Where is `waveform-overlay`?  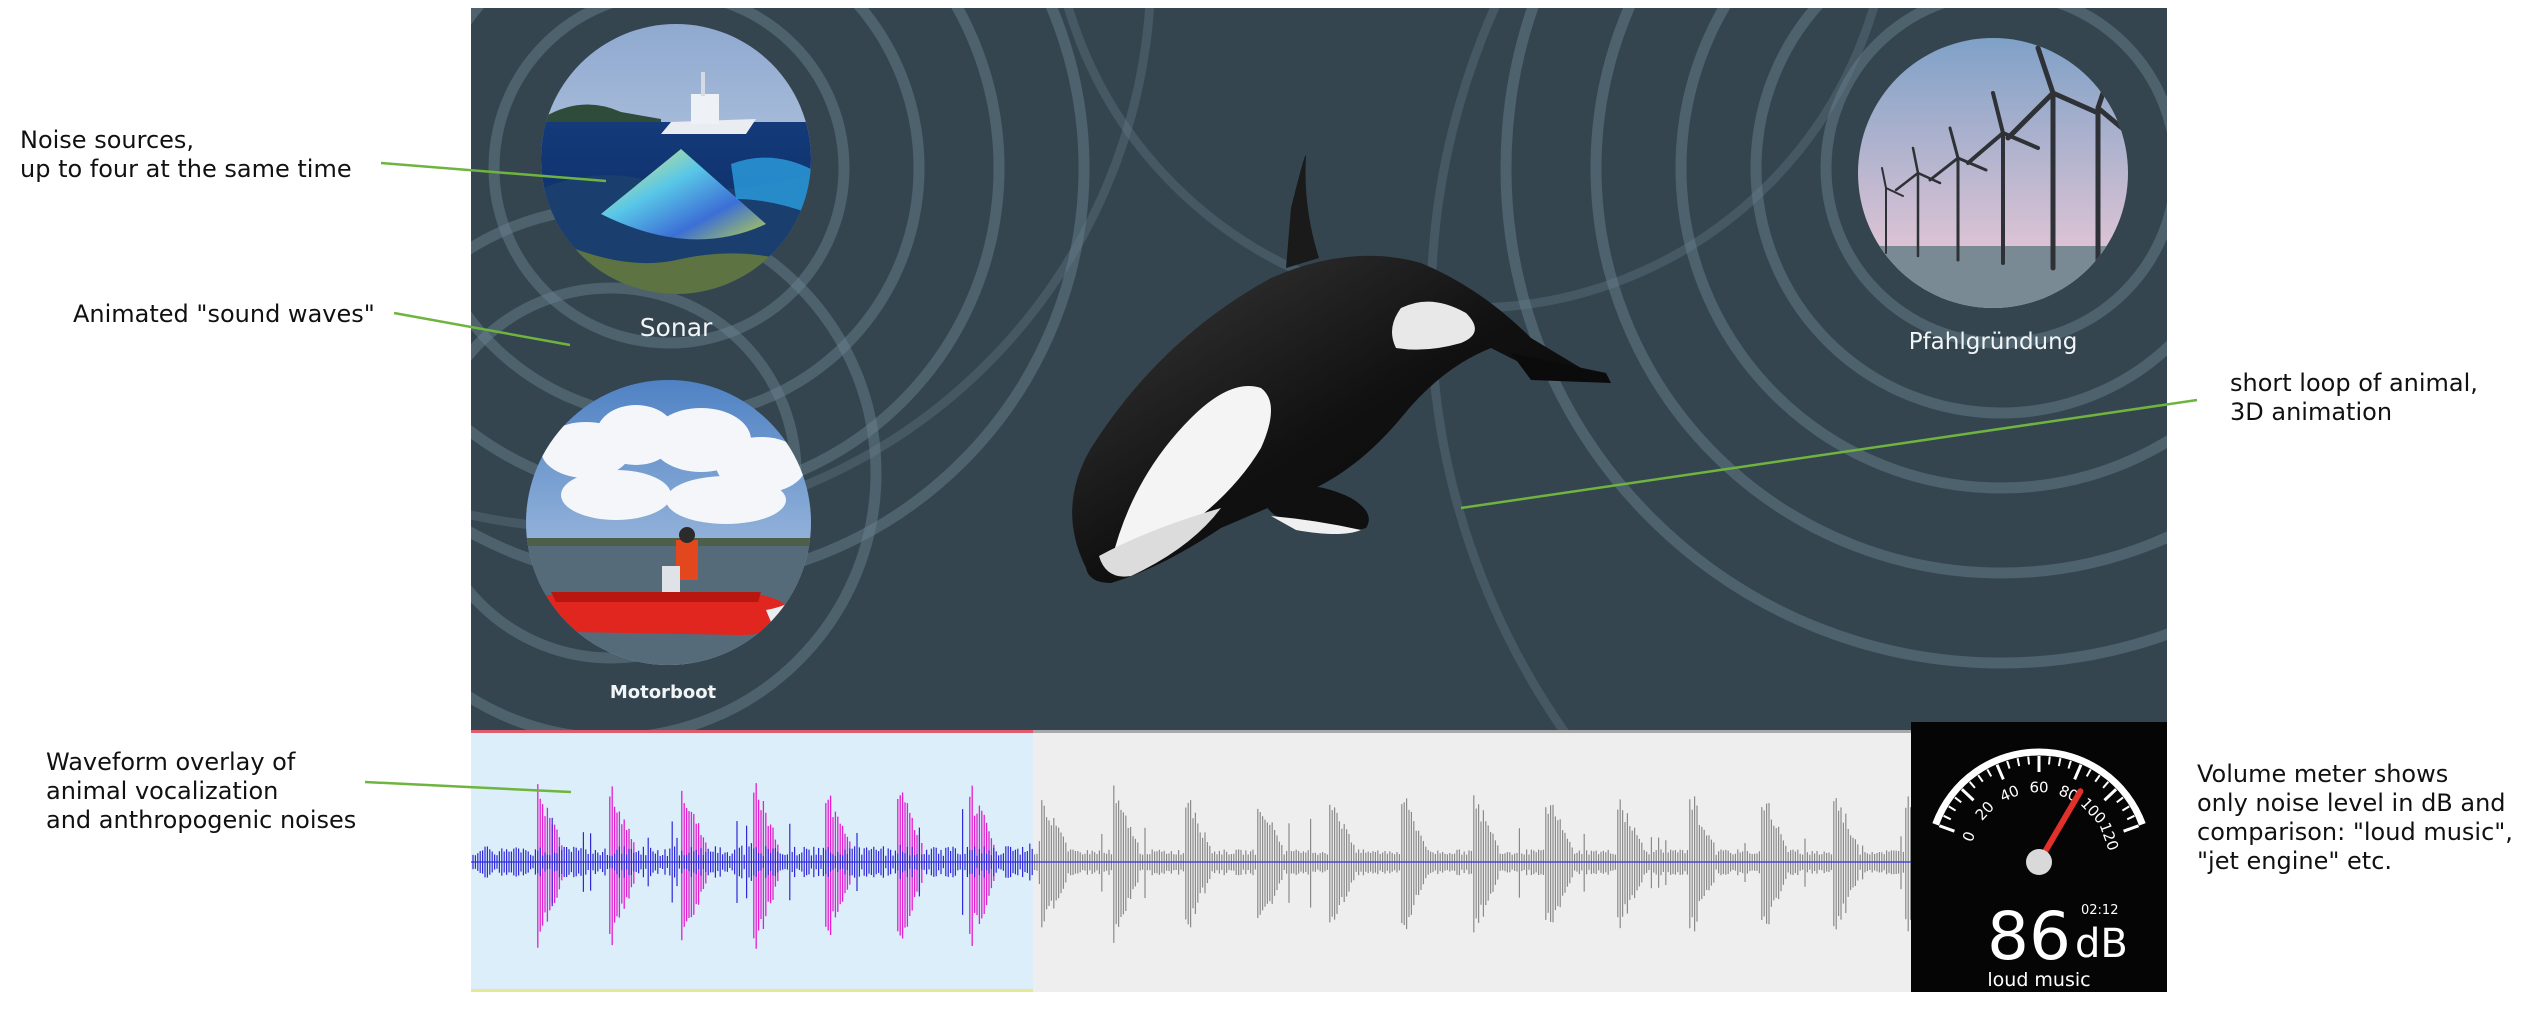
waveform-overlay is located at coordinates (1191, 861).